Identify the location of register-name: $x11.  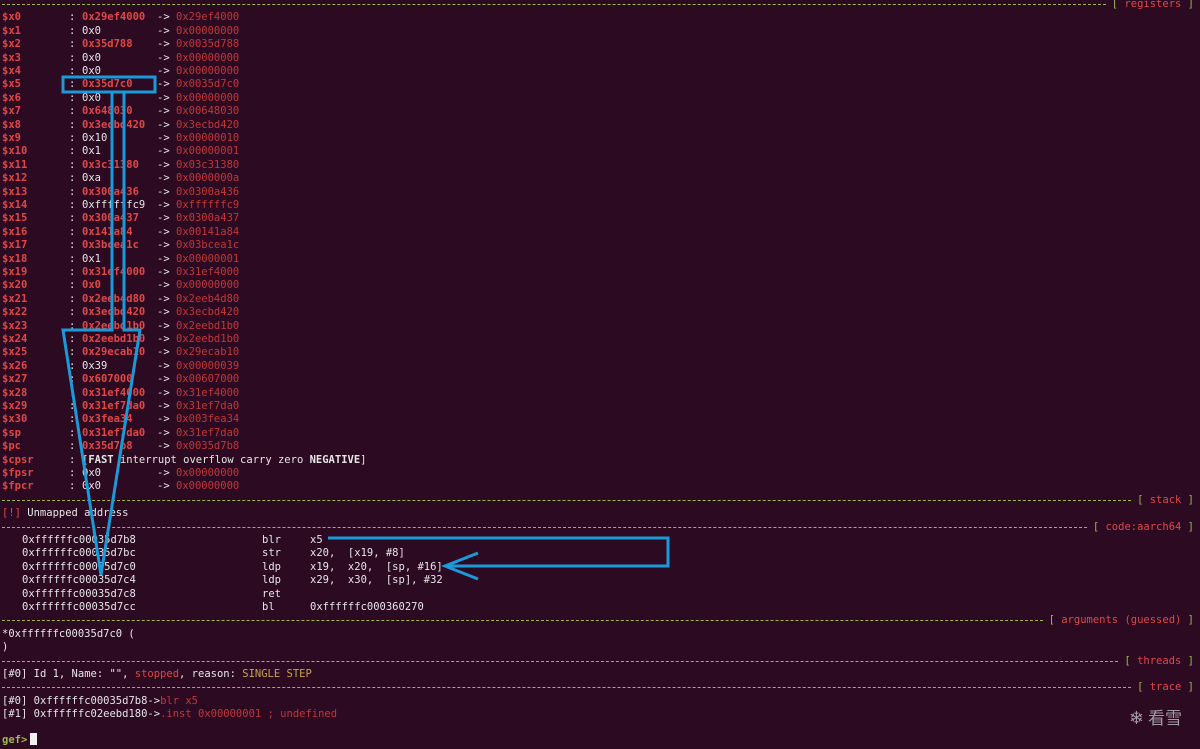
(15, 164).